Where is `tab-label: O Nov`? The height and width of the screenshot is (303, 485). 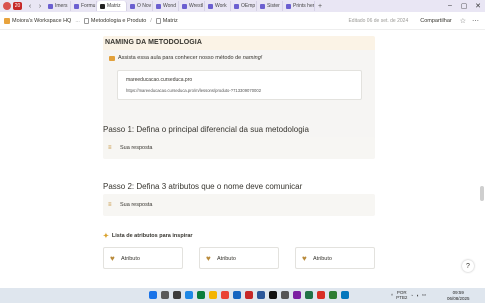
tab-label: O Nov is located at coordinates (144, 6).